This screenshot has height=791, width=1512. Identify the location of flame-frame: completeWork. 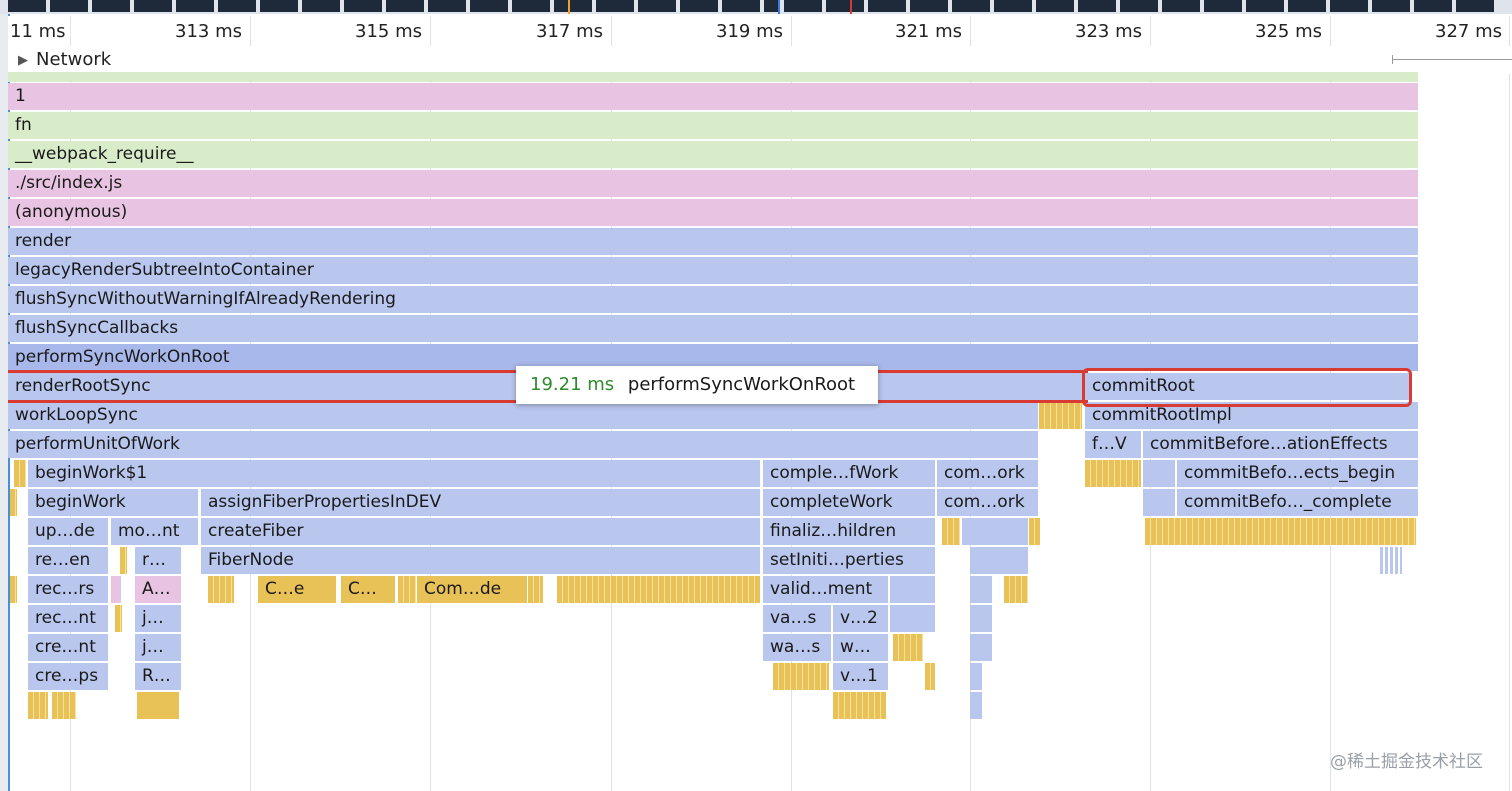
(849, 502).